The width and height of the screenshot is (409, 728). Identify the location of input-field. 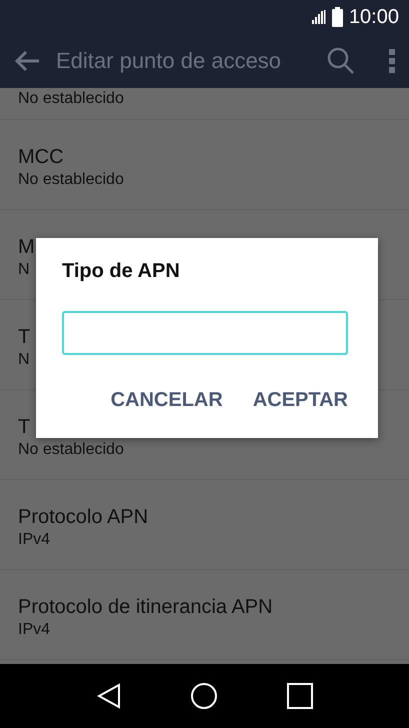
(205, 333).